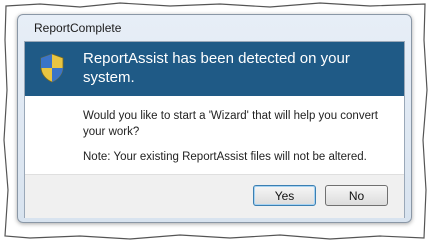 The height and width of the screenshot is (243, 431). Describe the element at coordinates (356, 195) in the screenshot. I see `no-button: No` at that location.